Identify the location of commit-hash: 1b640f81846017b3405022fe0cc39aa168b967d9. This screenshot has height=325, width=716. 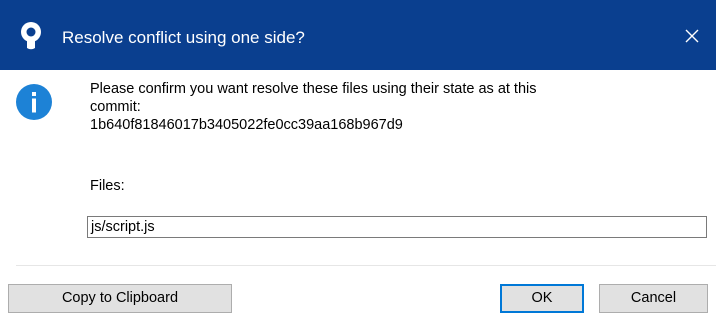
(246, 125).